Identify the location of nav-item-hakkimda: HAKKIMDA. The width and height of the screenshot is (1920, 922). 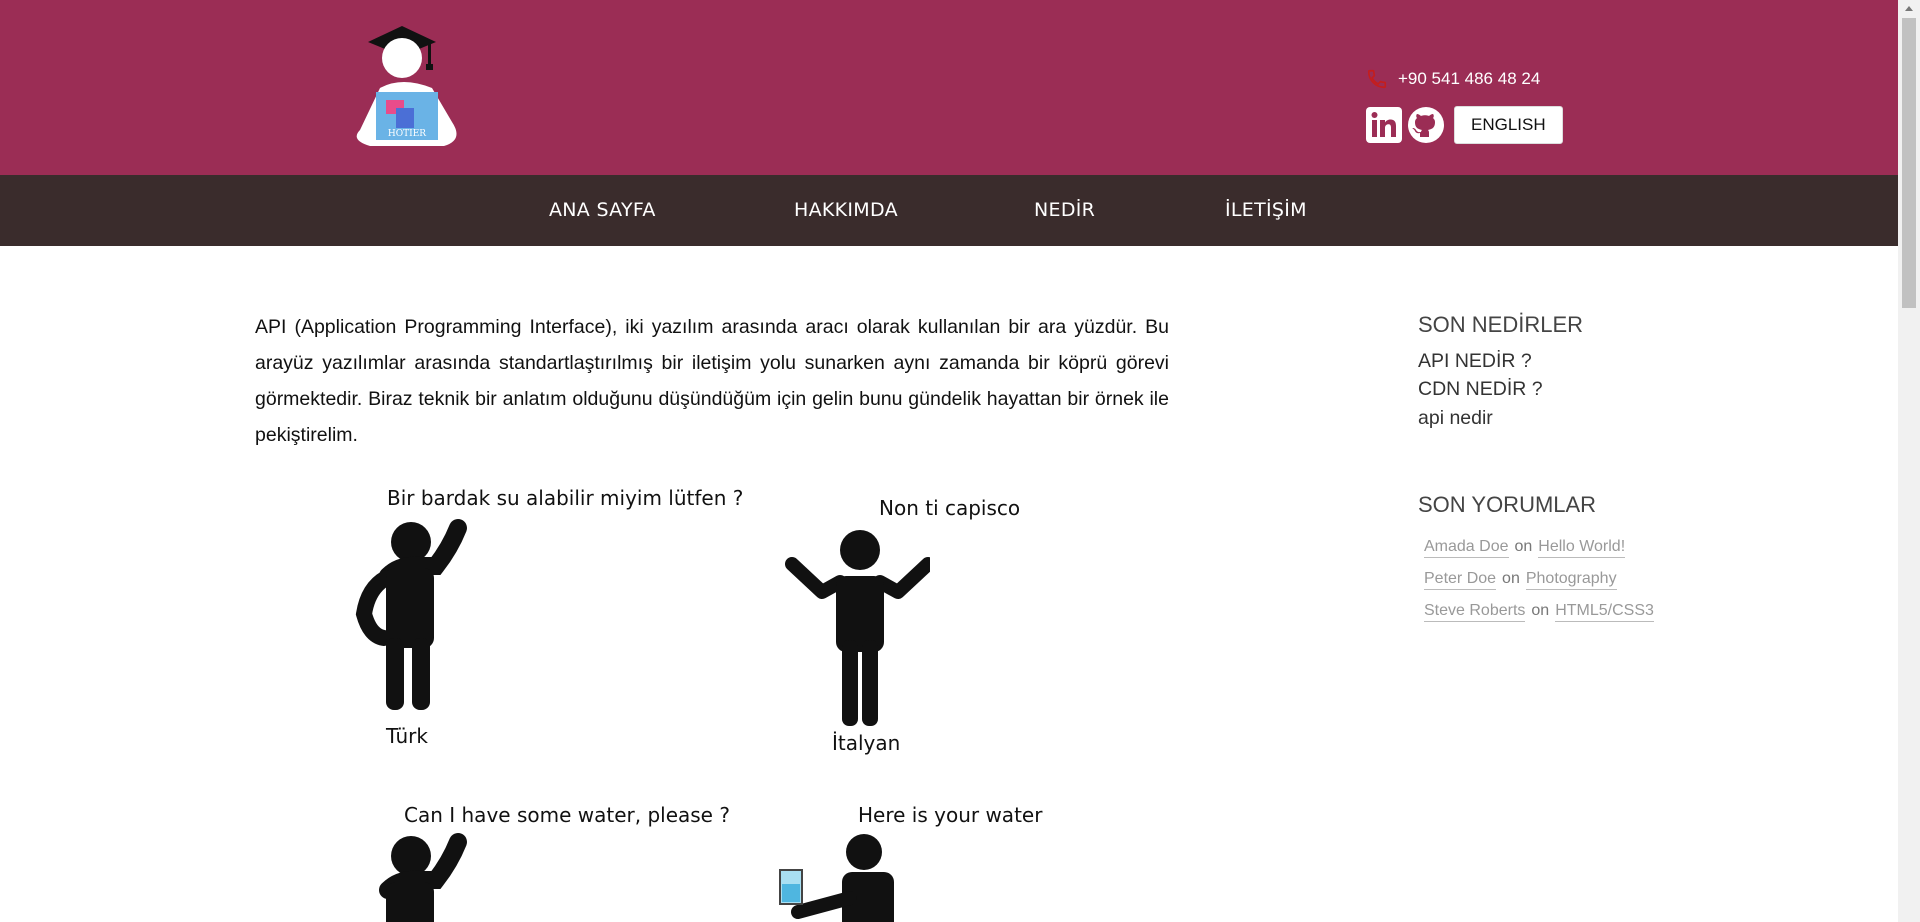
(846, 210).